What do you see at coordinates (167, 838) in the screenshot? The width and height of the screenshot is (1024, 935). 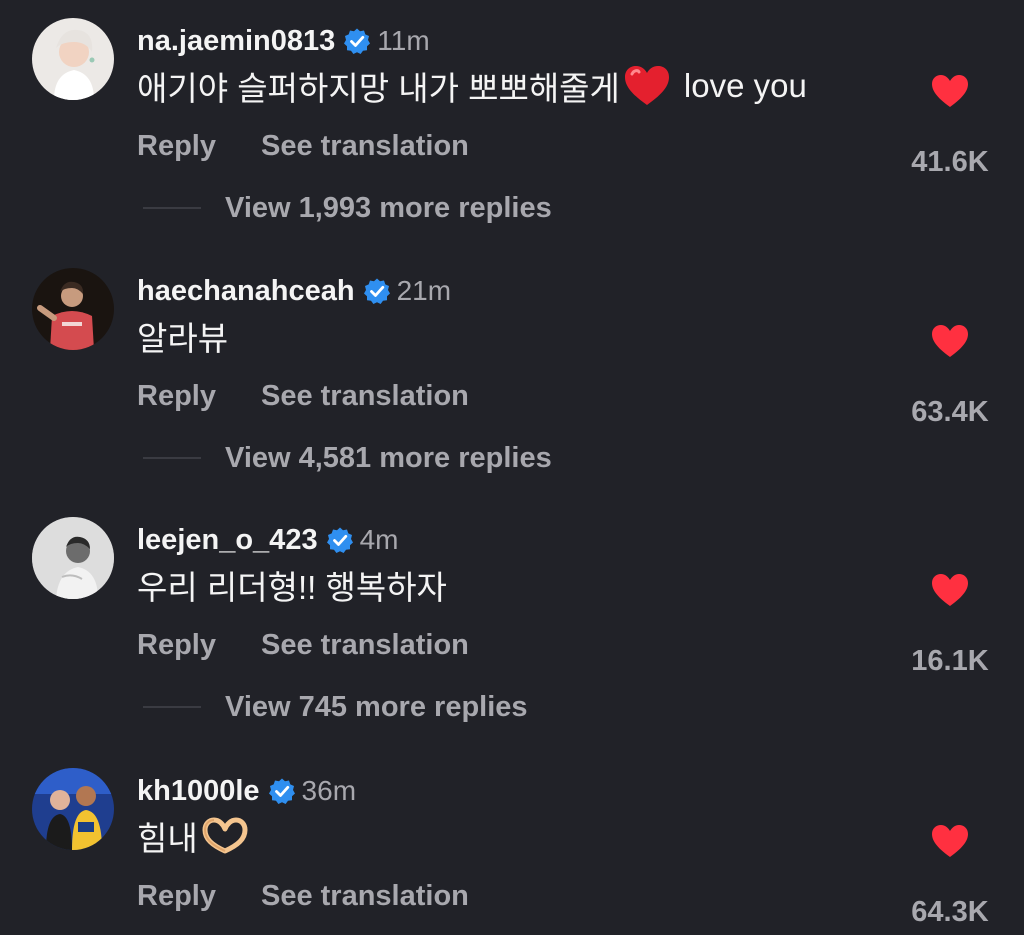 I see `comment-text-main: 힘내` at bounding box center [167, 838].